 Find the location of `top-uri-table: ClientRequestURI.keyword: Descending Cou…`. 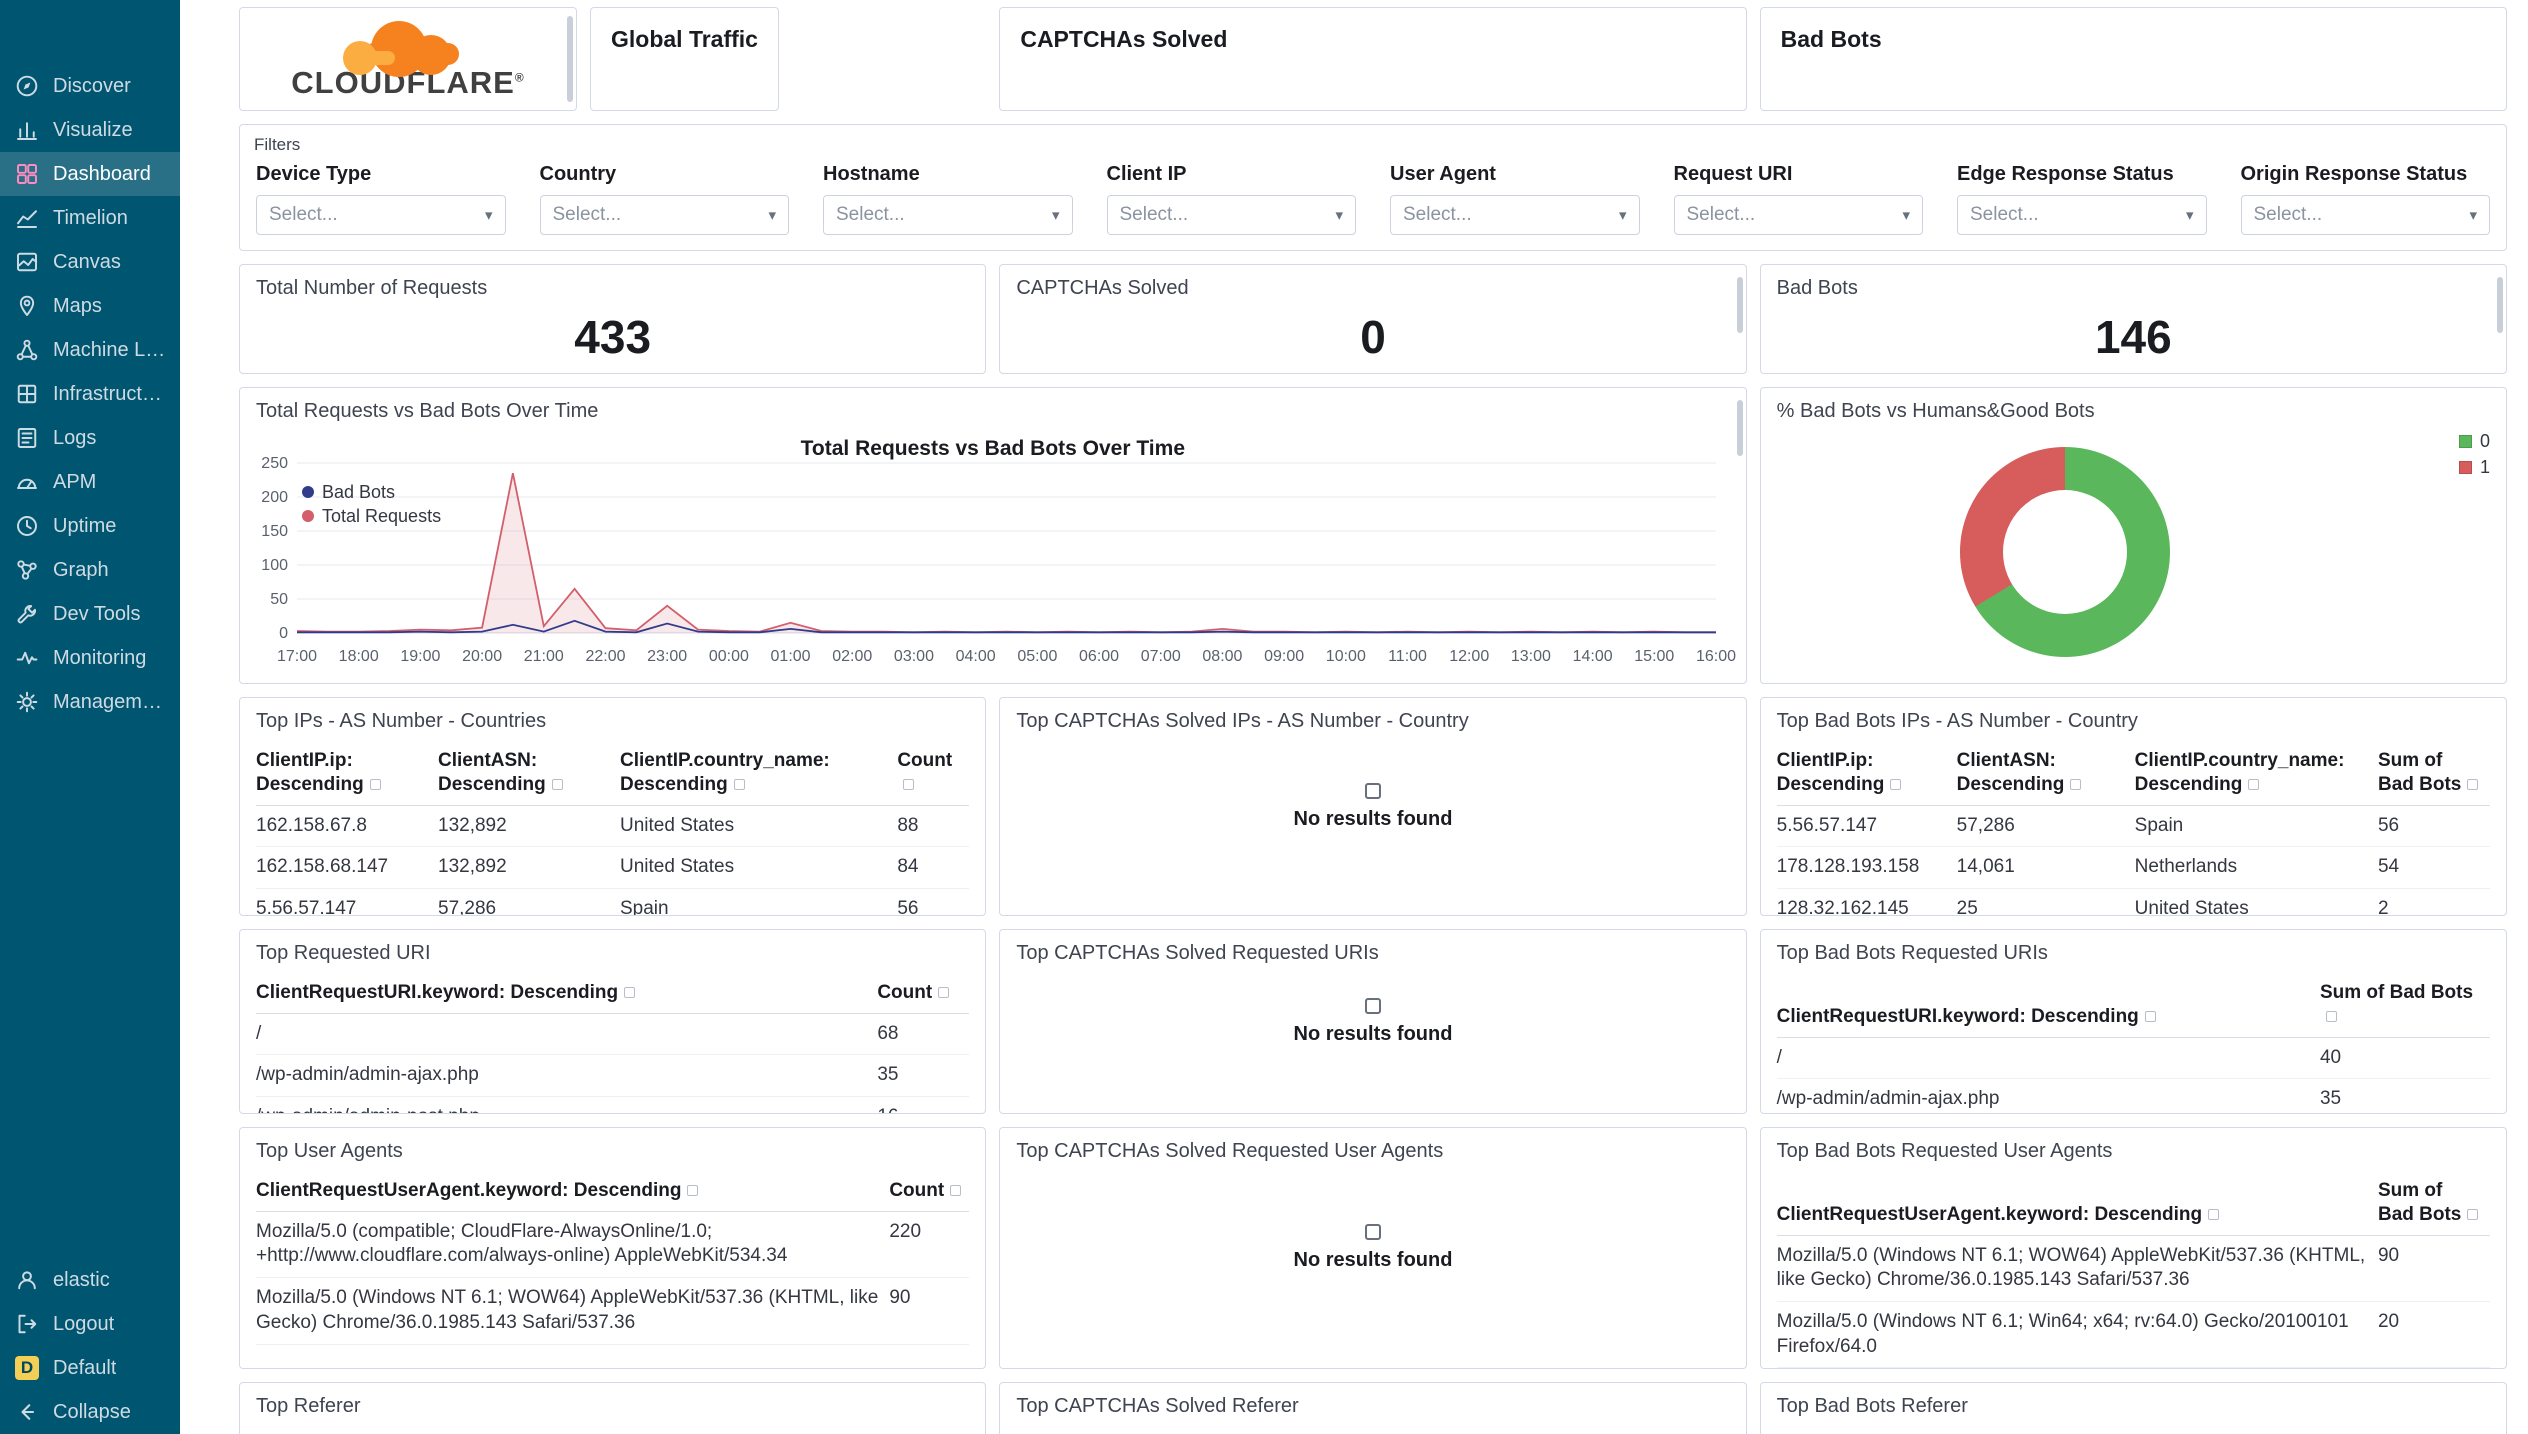

top-uri-table: ClientRequestURI.keyword: Descending Cou… is located at coordinates (613, 1041).